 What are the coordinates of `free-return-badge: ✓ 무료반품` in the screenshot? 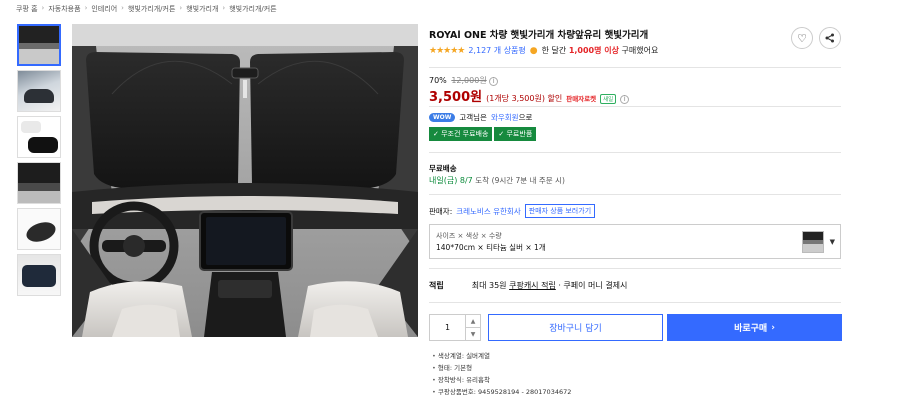 It's located at (515, 134).